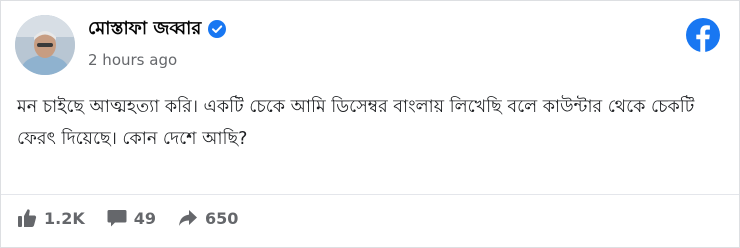  I want to click on share-icon, so click(188, 218).